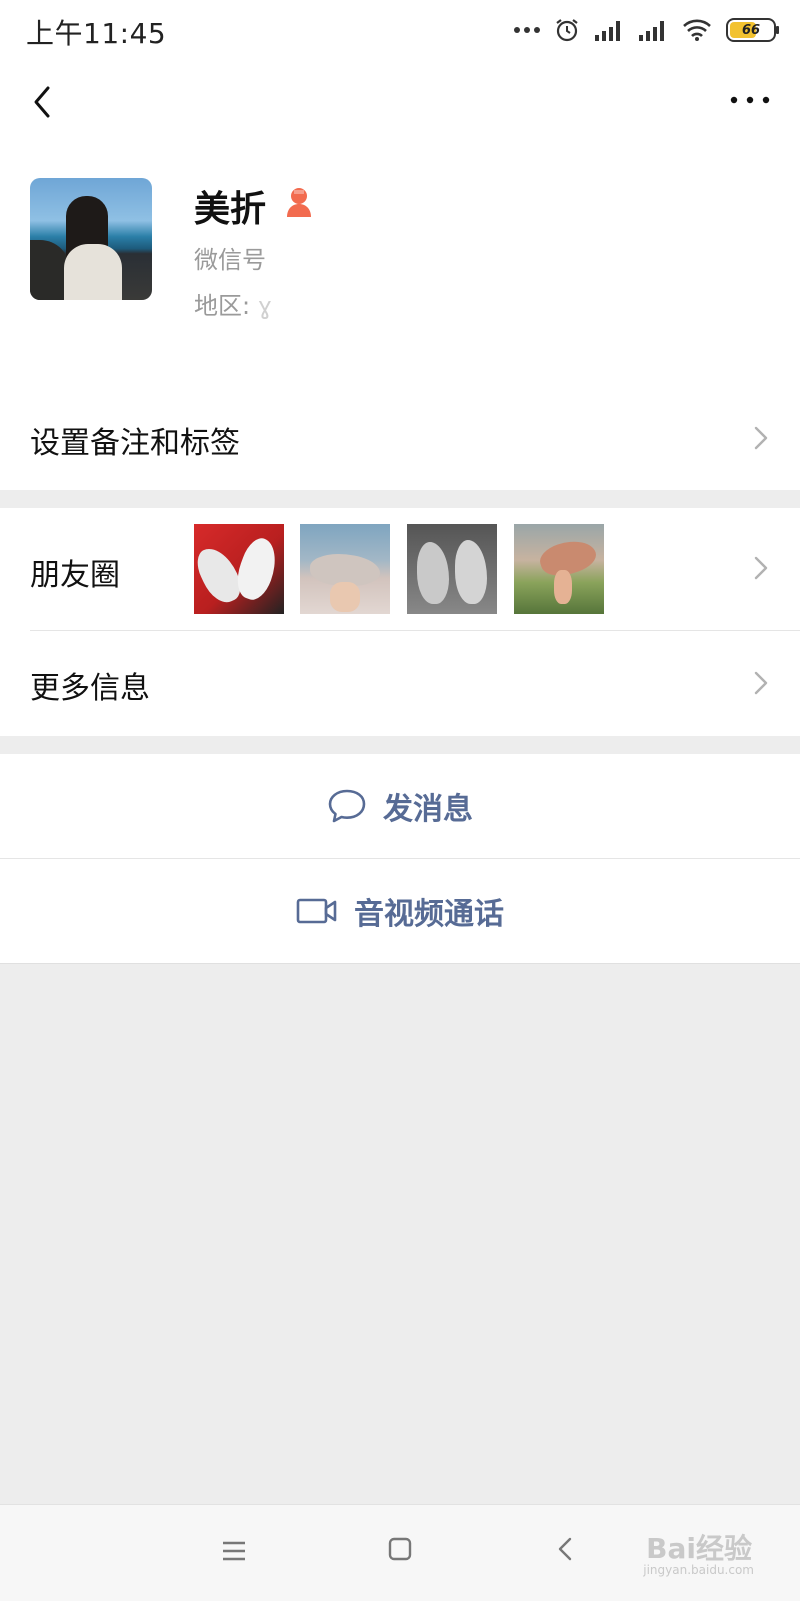 This screenshot has width=800, height=1601. What do you see at coordinates (226, 306) in the screenshot?
I see `region-label: 地区:` at bounding box center [226, 306].